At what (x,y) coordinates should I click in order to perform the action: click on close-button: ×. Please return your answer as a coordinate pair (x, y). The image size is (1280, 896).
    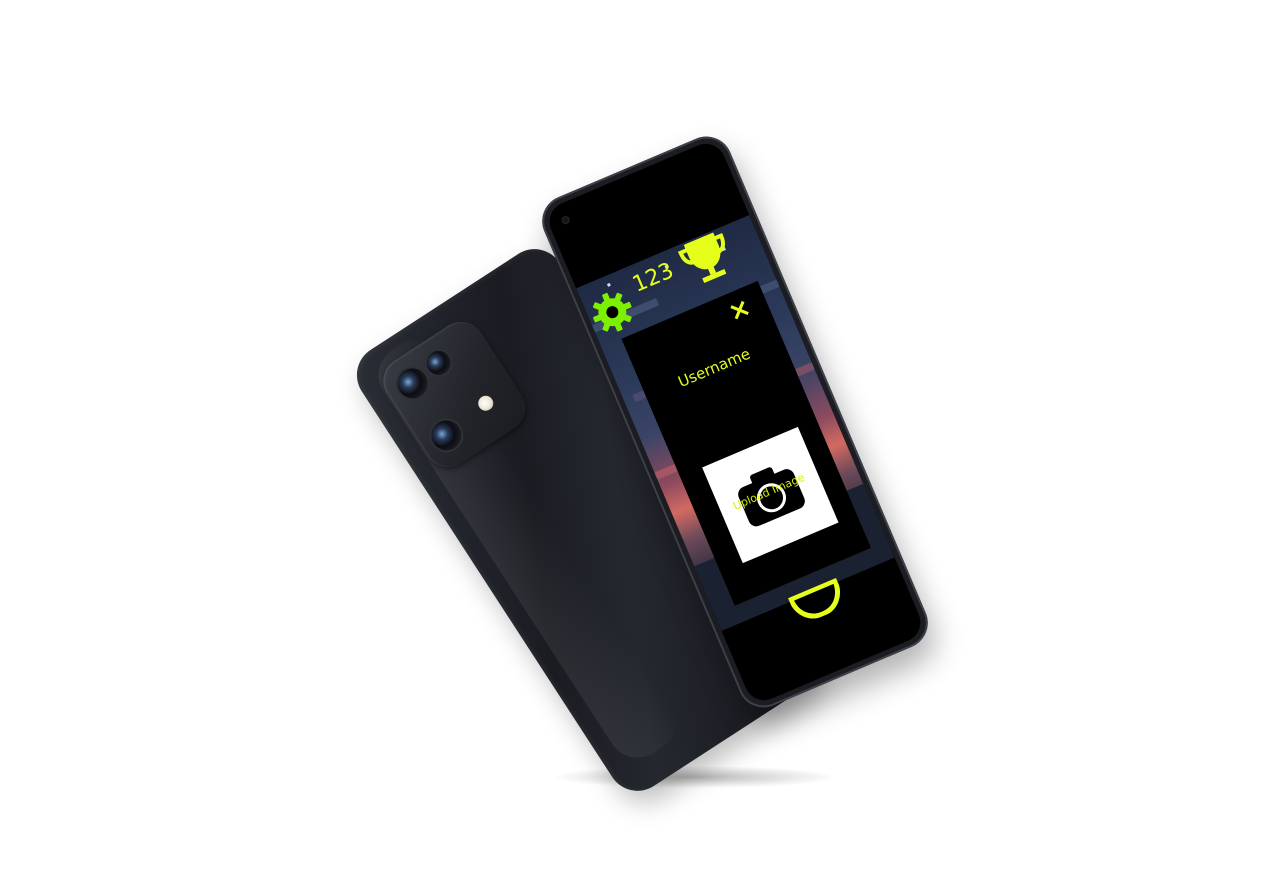
    Looking at the image, I should click on (739, 310).